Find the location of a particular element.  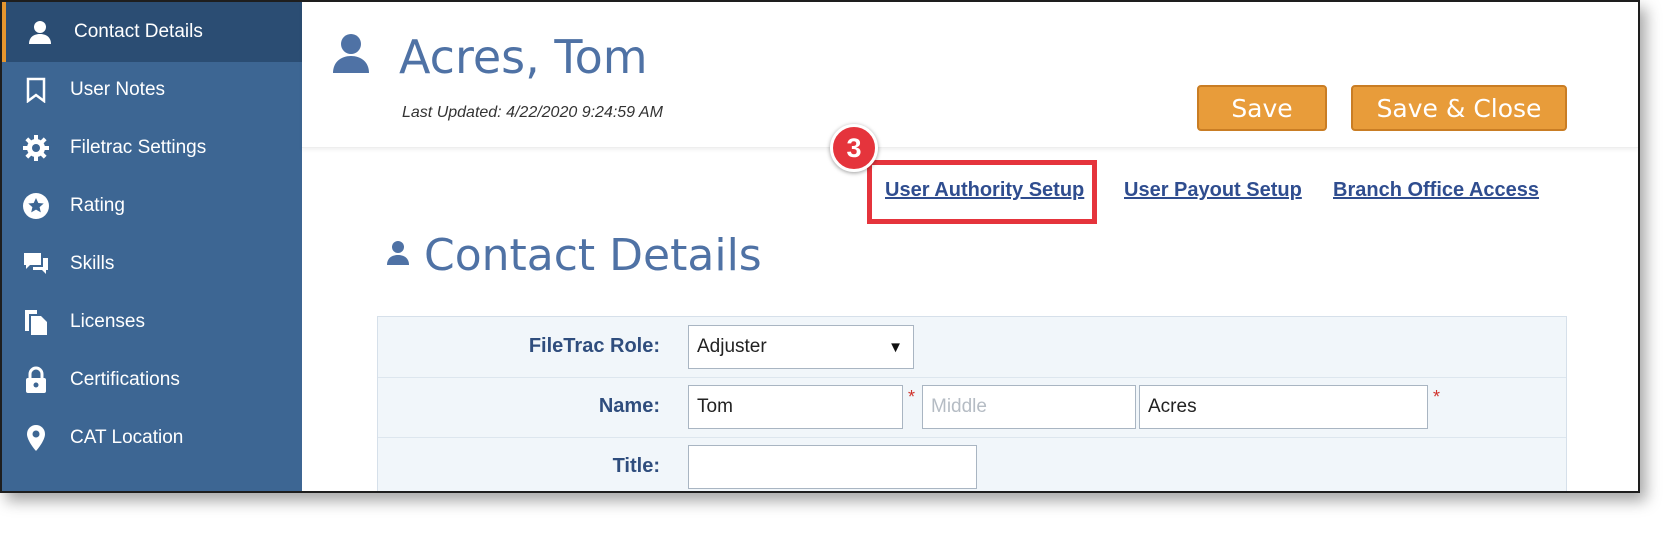

middle-name-field: Middle is located at coordinates (1029, 407).